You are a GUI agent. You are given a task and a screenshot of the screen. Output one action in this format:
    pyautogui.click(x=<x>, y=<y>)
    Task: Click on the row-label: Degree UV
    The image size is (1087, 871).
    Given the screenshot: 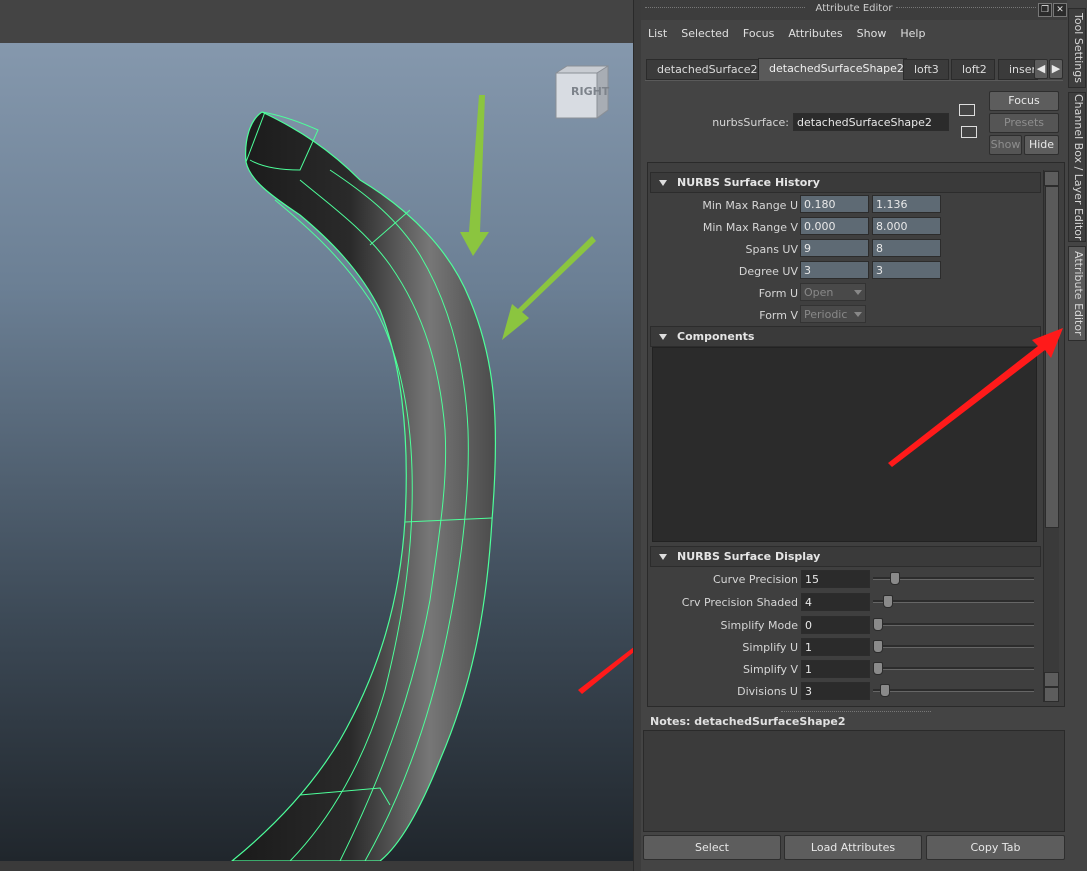 What is the action you would take?
    pyautogui.click(x=768, y=271)
    